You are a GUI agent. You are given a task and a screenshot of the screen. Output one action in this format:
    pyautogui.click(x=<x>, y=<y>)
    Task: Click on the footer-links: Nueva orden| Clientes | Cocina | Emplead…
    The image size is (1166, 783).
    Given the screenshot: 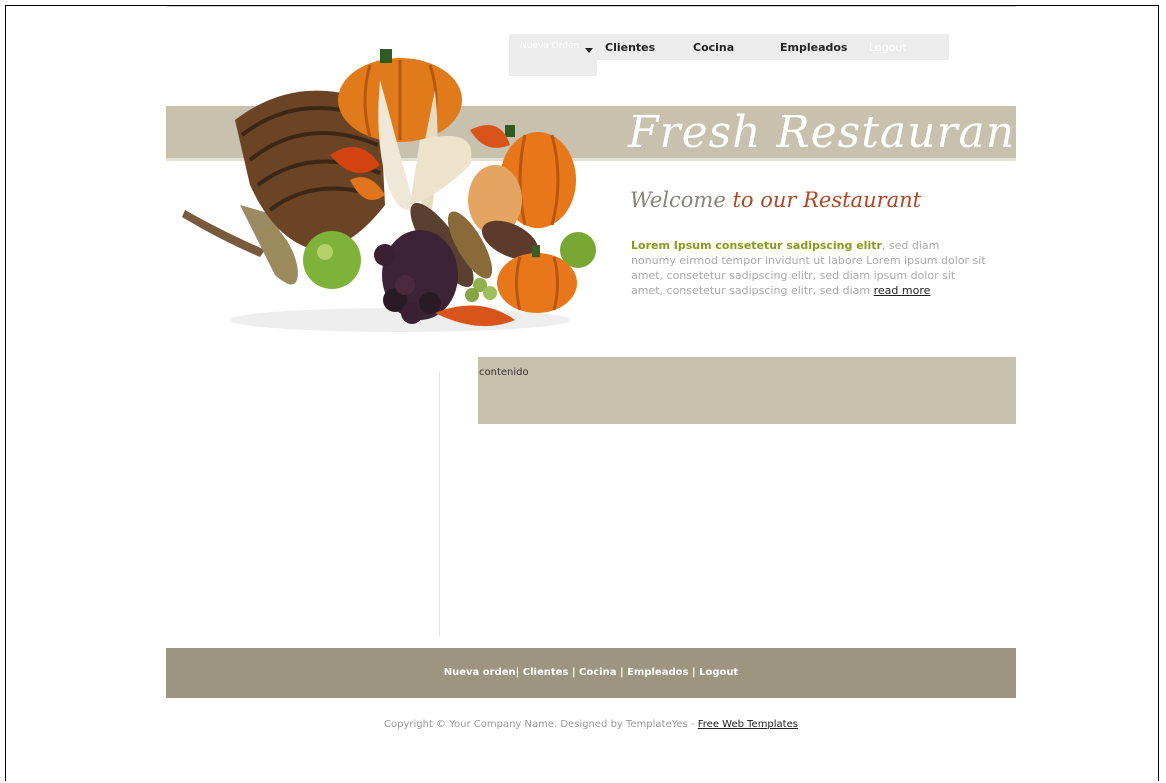 What is the action you would take?
    pyautogui.click(x=591, y=672)
    